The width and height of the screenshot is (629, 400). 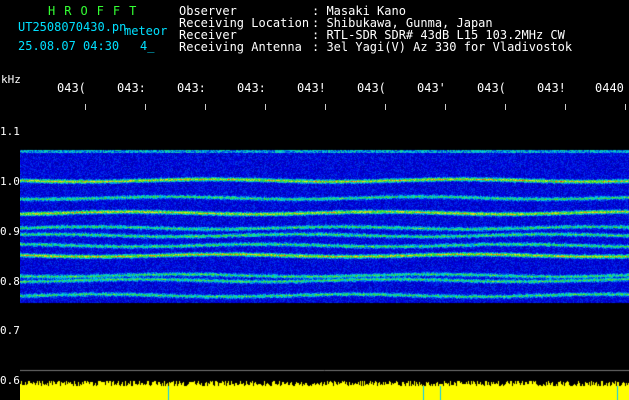 I want to click on field-antenna-value: : 3el Yagi(V) Az 330 for Vladivostok, so click(x=442, y=47).